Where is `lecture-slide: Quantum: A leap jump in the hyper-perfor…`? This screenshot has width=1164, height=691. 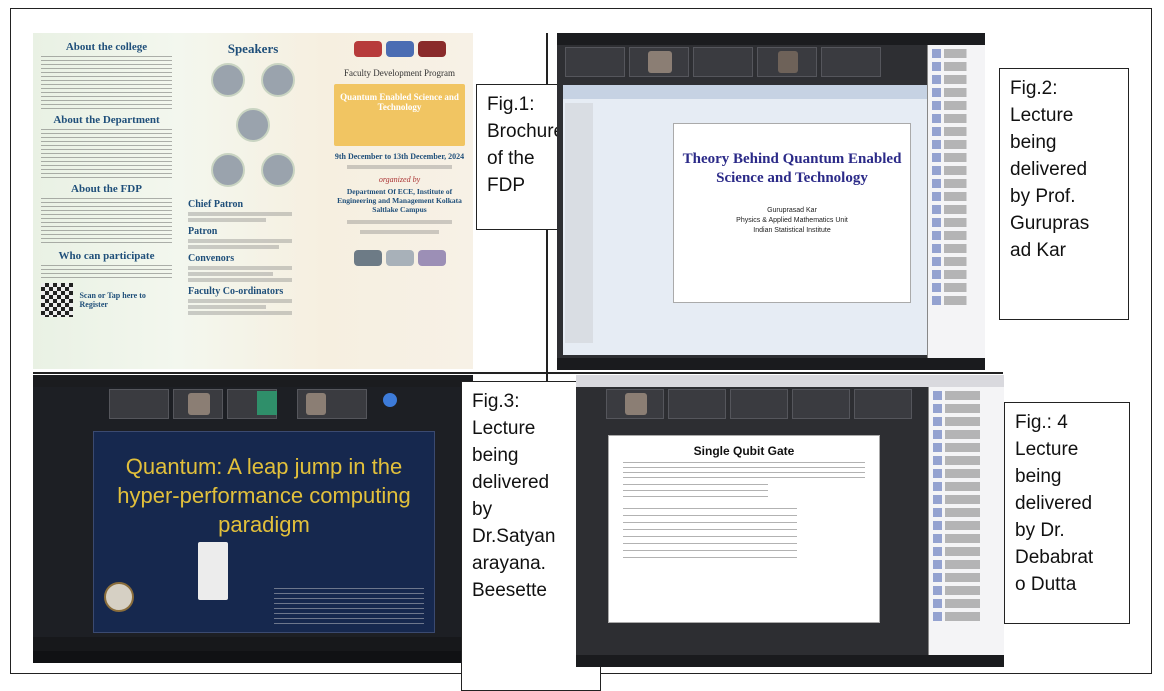
lecture-slide: Quantum: A leap jump in the hyper-perfor… is located at coordinates (264, 532).